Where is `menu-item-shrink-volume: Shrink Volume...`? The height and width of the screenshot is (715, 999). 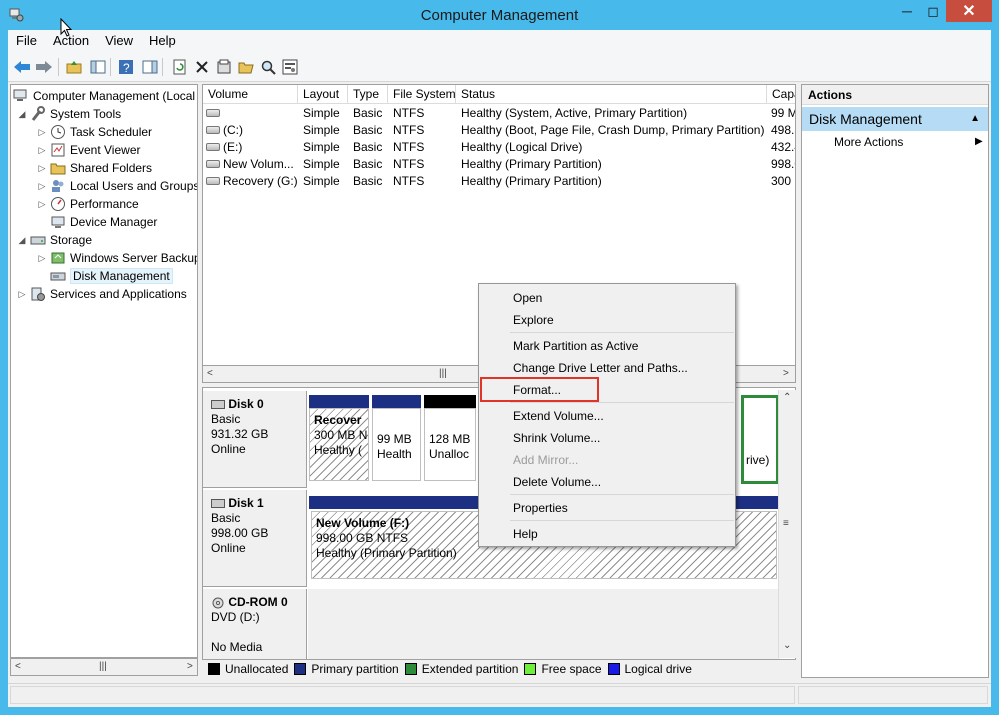
menu-item-shrink-volume: Shrink Volume... is located at coordinates (607, 438).